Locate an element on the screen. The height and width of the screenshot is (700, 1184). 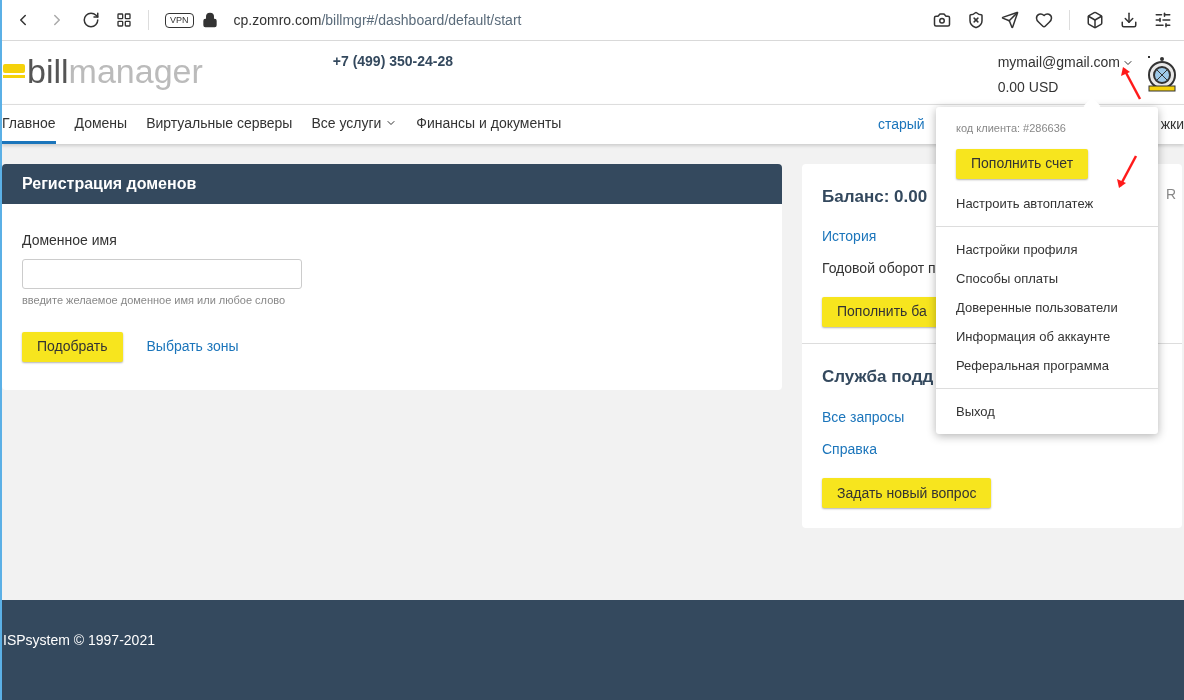
support-link: Все запросы is located at coordinates (863, 417).